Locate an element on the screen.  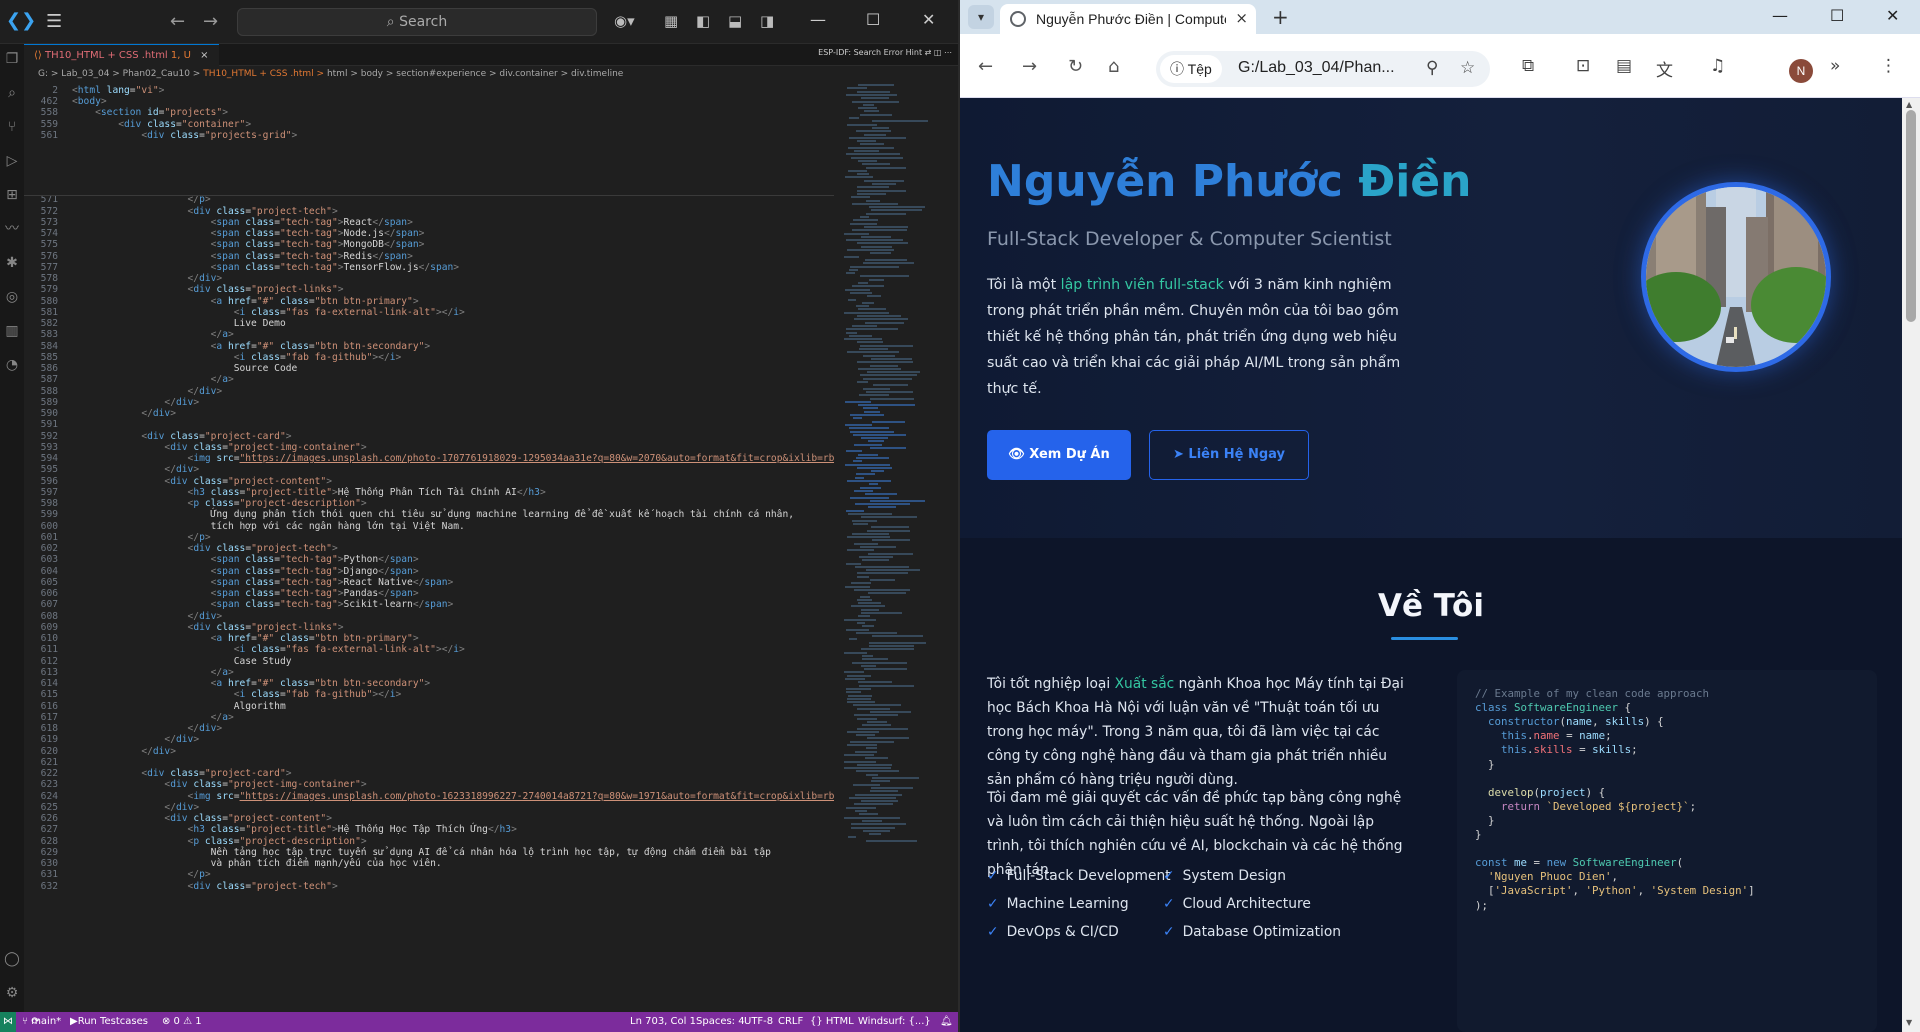
translate-icon: 文 is located at coordinates (1664, 68).